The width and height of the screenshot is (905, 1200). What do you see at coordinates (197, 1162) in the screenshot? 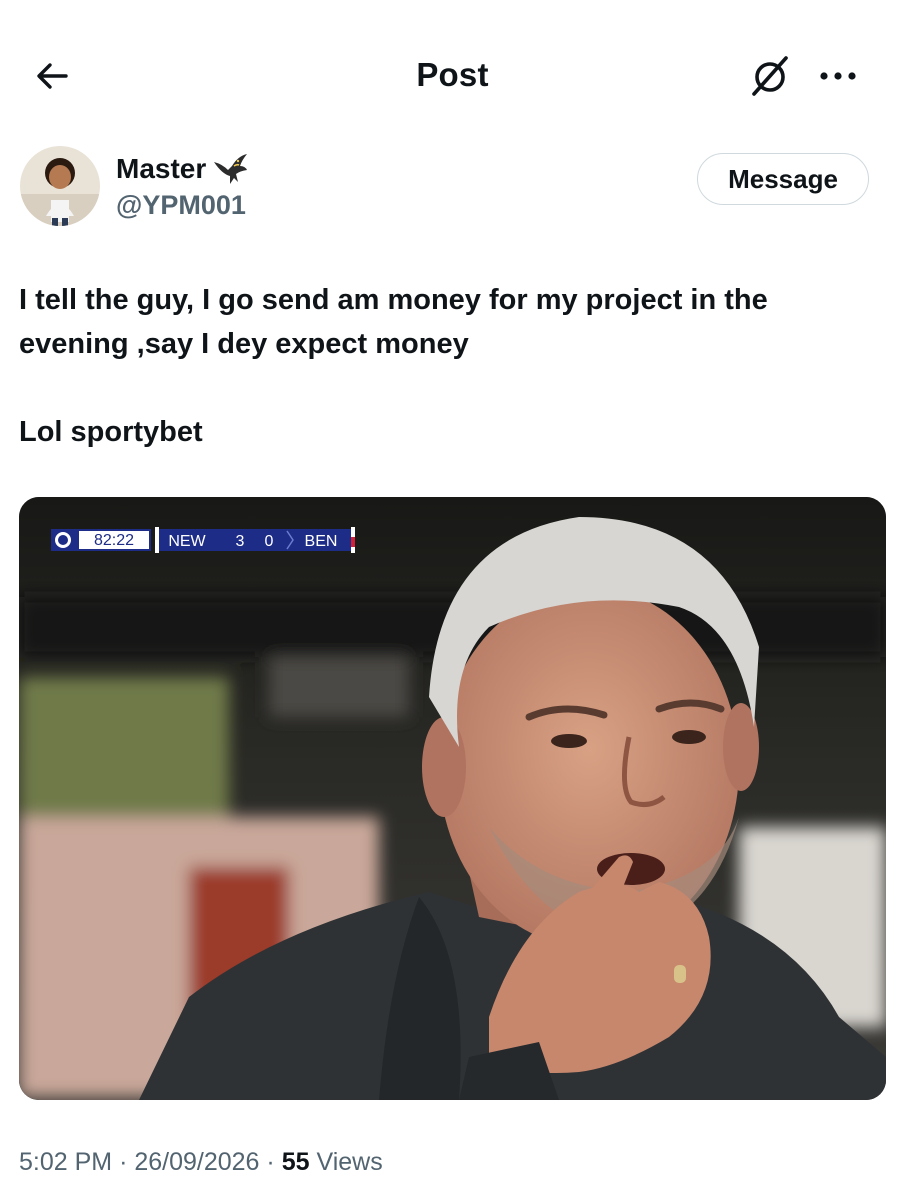
I see `post-date: 26/09/2026` at bounding box center [197, 1162].